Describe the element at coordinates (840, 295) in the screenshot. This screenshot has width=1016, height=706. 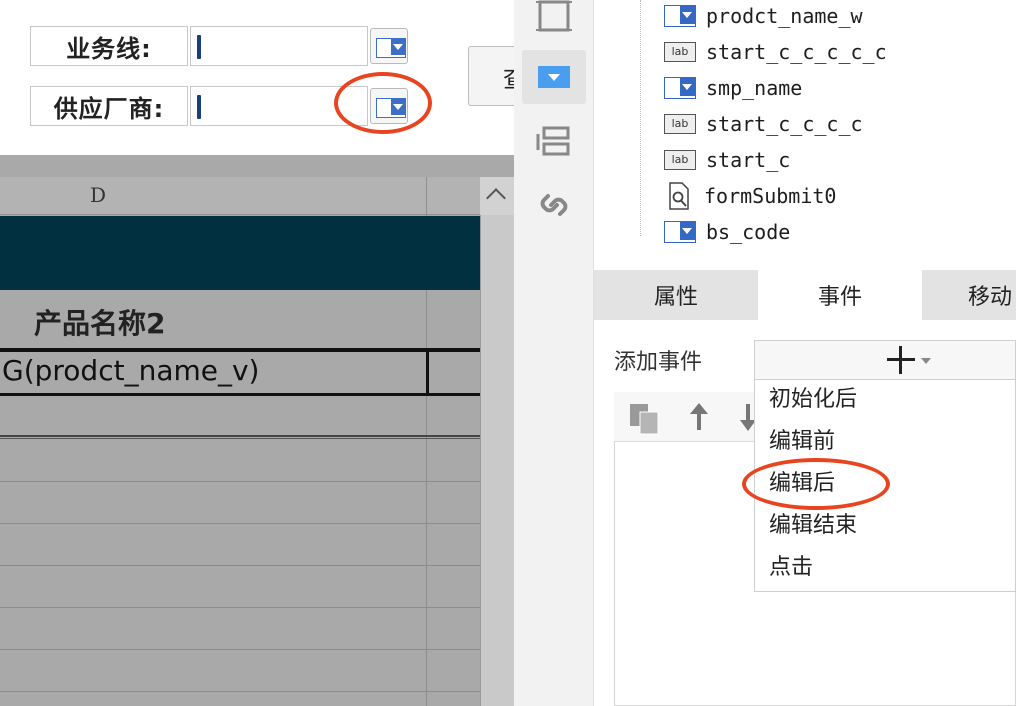
I see `tab-events: 事件` at that location.